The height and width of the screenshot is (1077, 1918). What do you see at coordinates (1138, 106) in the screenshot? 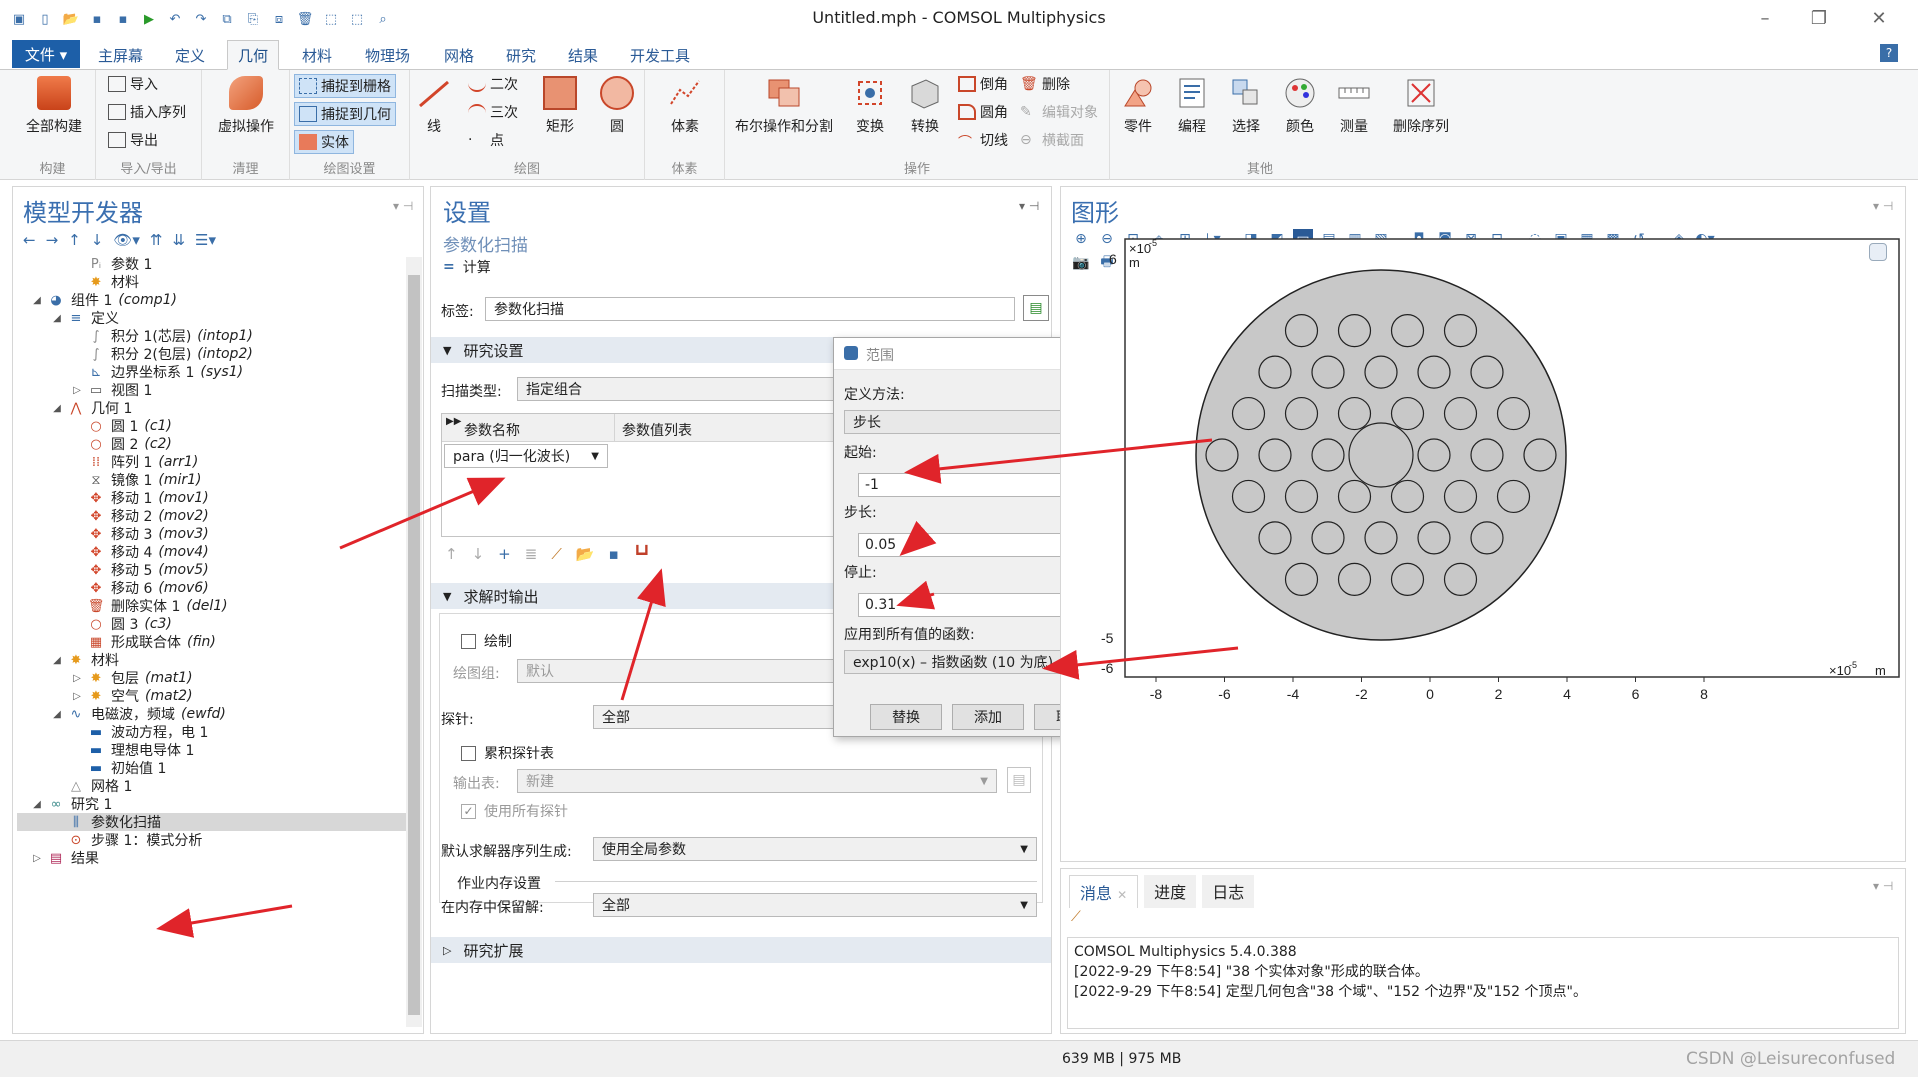
I see `parts-button: 零件` at bounding box center [1138, 106].